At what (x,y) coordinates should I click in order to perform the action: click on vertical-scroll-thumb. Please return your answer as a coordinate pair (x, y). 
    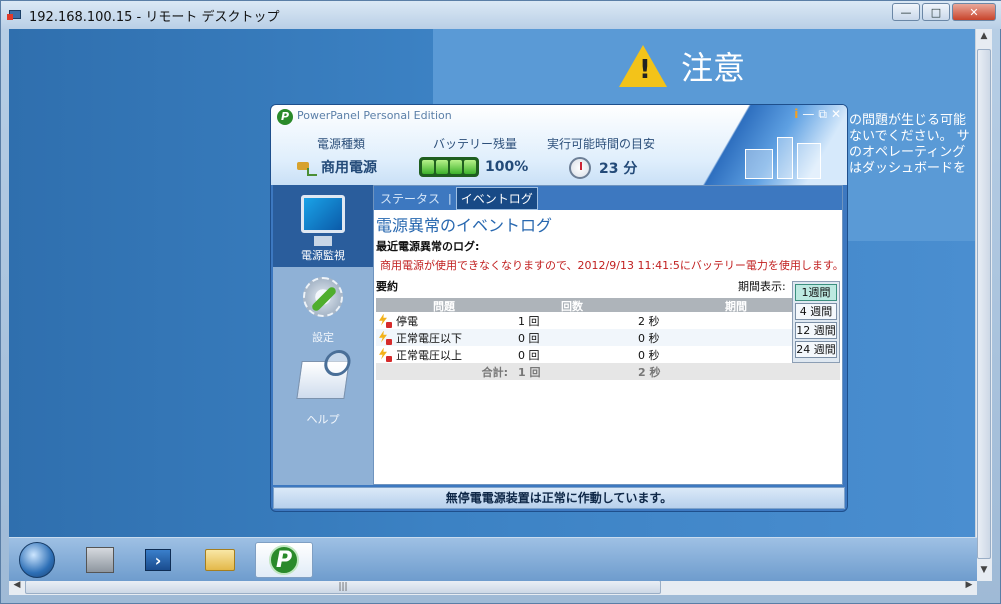
    Looking at the image, I should click on (984, 304).